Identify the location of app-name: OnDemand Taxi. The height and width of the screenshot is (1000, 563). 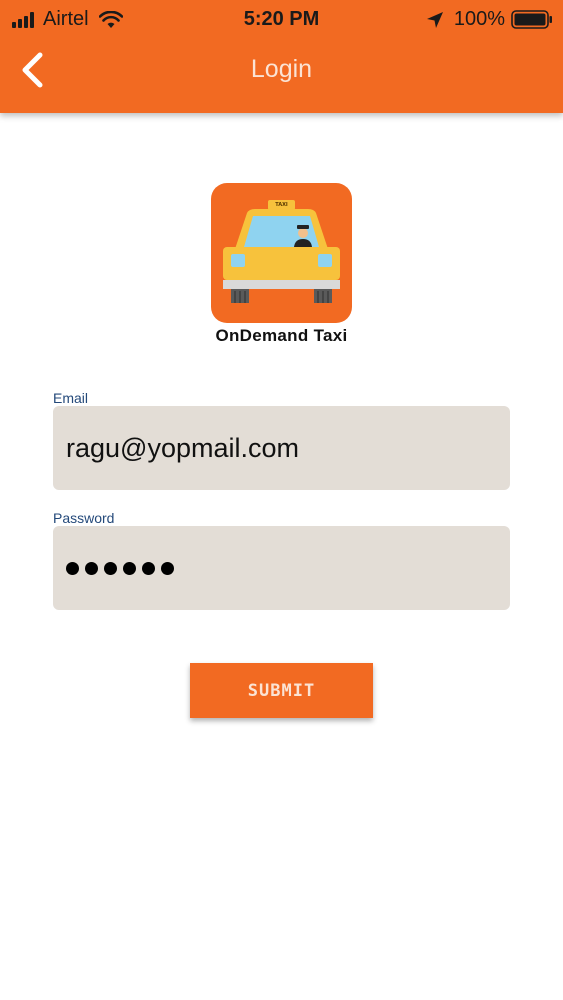
(281, 335).